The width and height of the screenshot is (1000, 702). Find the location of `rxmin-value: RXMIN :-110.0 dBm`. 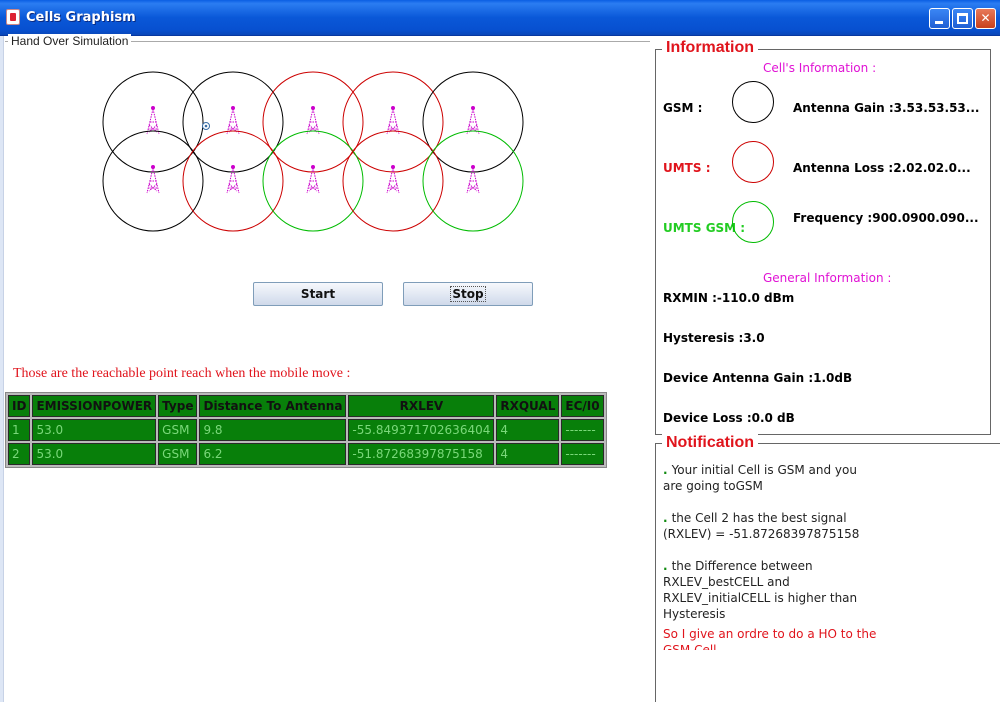

rxmin-value: RXMIN :-110.0 dBm is located at coordinates (729, 298).